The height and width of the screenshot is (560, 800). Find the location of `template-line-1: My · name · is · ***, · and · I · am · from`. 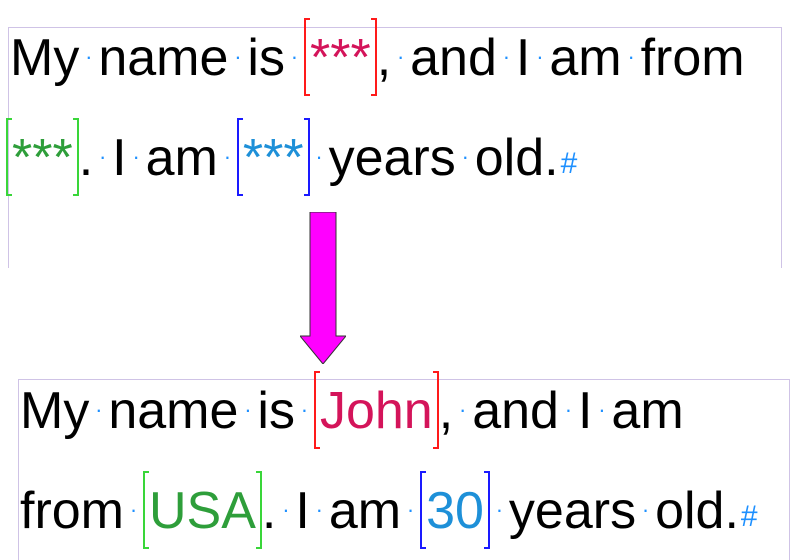

template-line-1: My · name · is · ***, · and · I · am · from is located at coordinates (377, 57).